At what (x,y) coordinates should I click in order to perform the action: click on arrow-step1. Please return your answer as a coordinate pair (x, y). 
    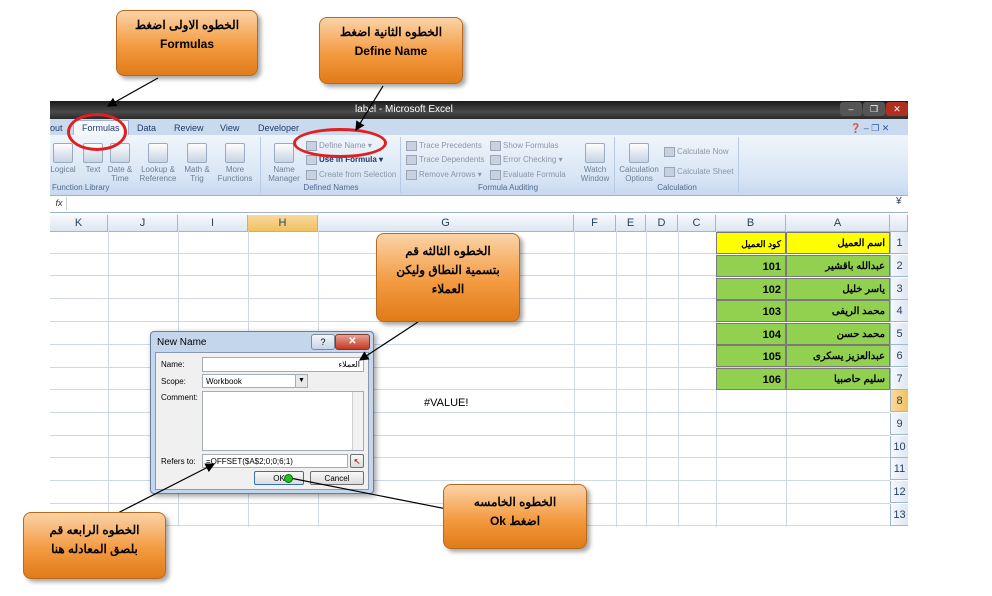
    Looking at the image, I should click on (132, 92).